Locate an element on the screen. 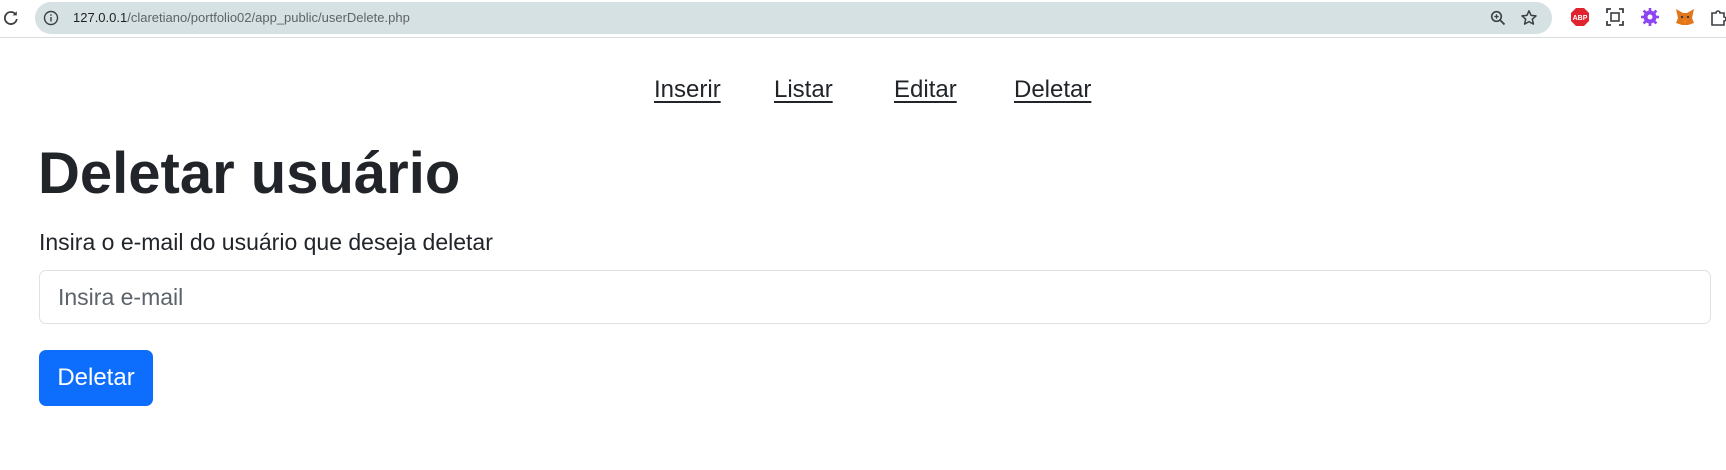 This screenshot has width=1726, height=470. gear-extension-icon is located at coordinates (1650, 17).